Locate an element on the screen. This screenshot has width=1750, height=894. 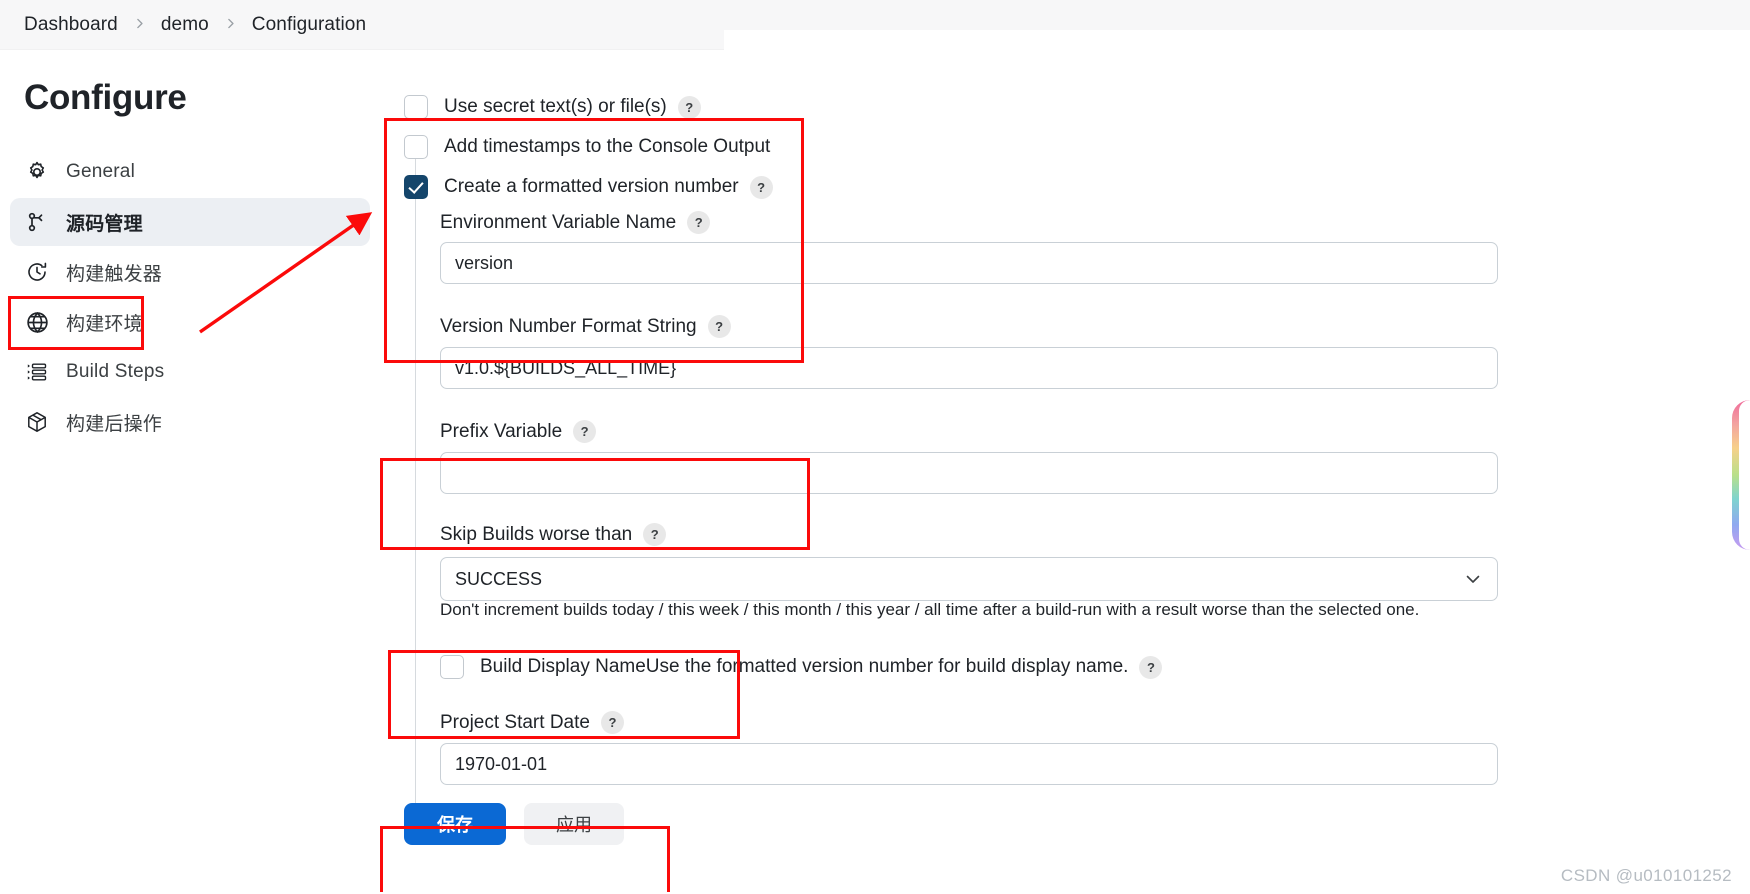
prefix-variable-label: Prefix Variable is located at coordinates (501, 431).